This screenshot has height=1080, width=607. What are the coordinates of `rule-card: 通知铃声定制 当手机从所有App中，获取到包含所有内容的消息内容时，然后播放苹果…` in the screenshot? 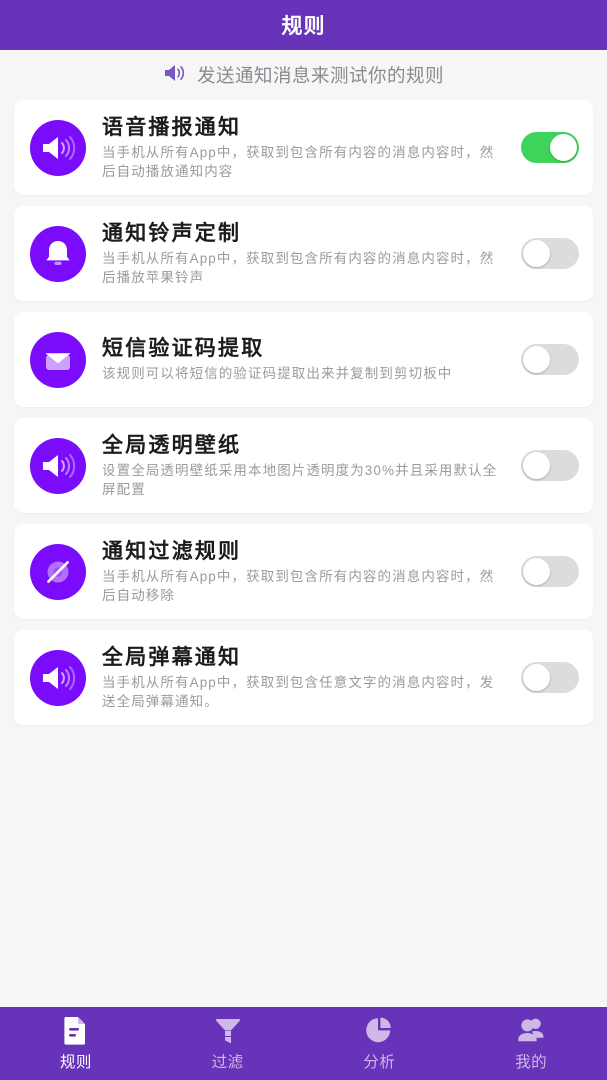 It's located at (303, 253).